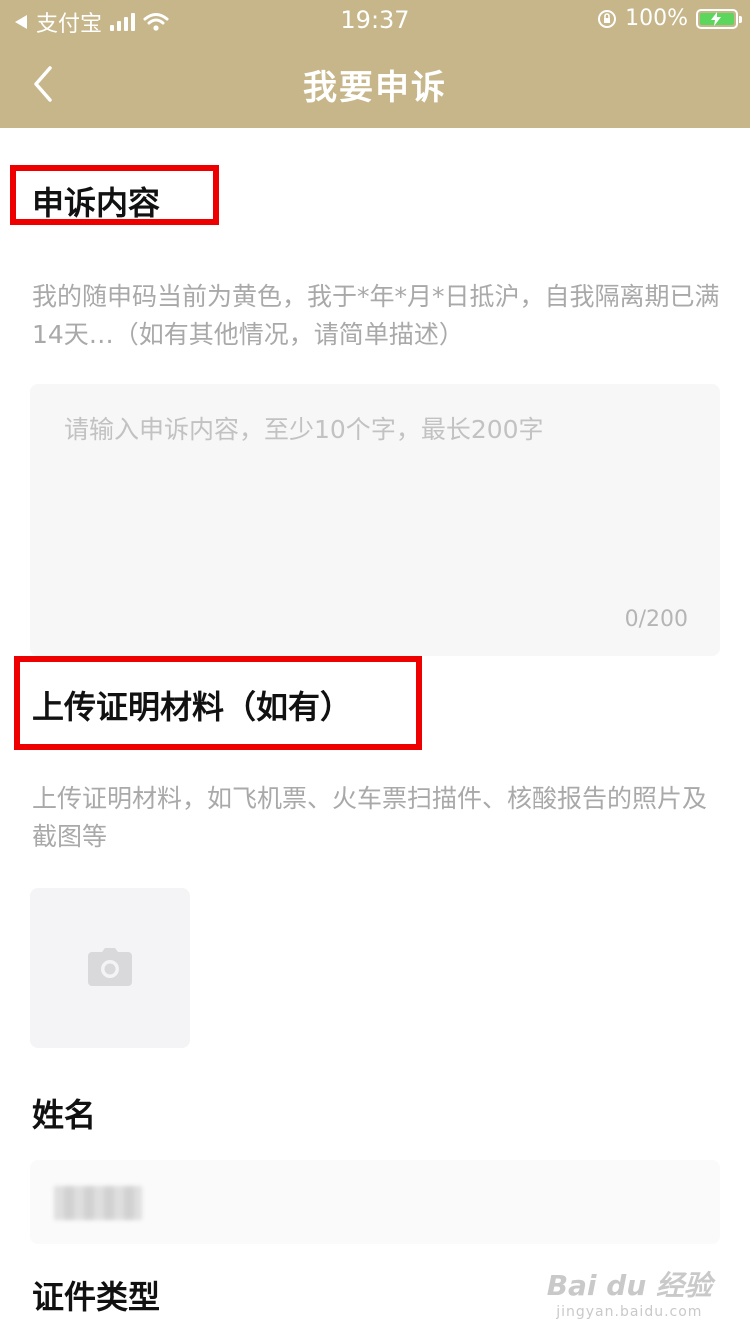  Describe the element at coordinates (370, 817) in the screenshot. I see `upload-hint: 上传证明材料，如飞机票、火车票扫描件、核酸报告的照片及截图等` at that location.